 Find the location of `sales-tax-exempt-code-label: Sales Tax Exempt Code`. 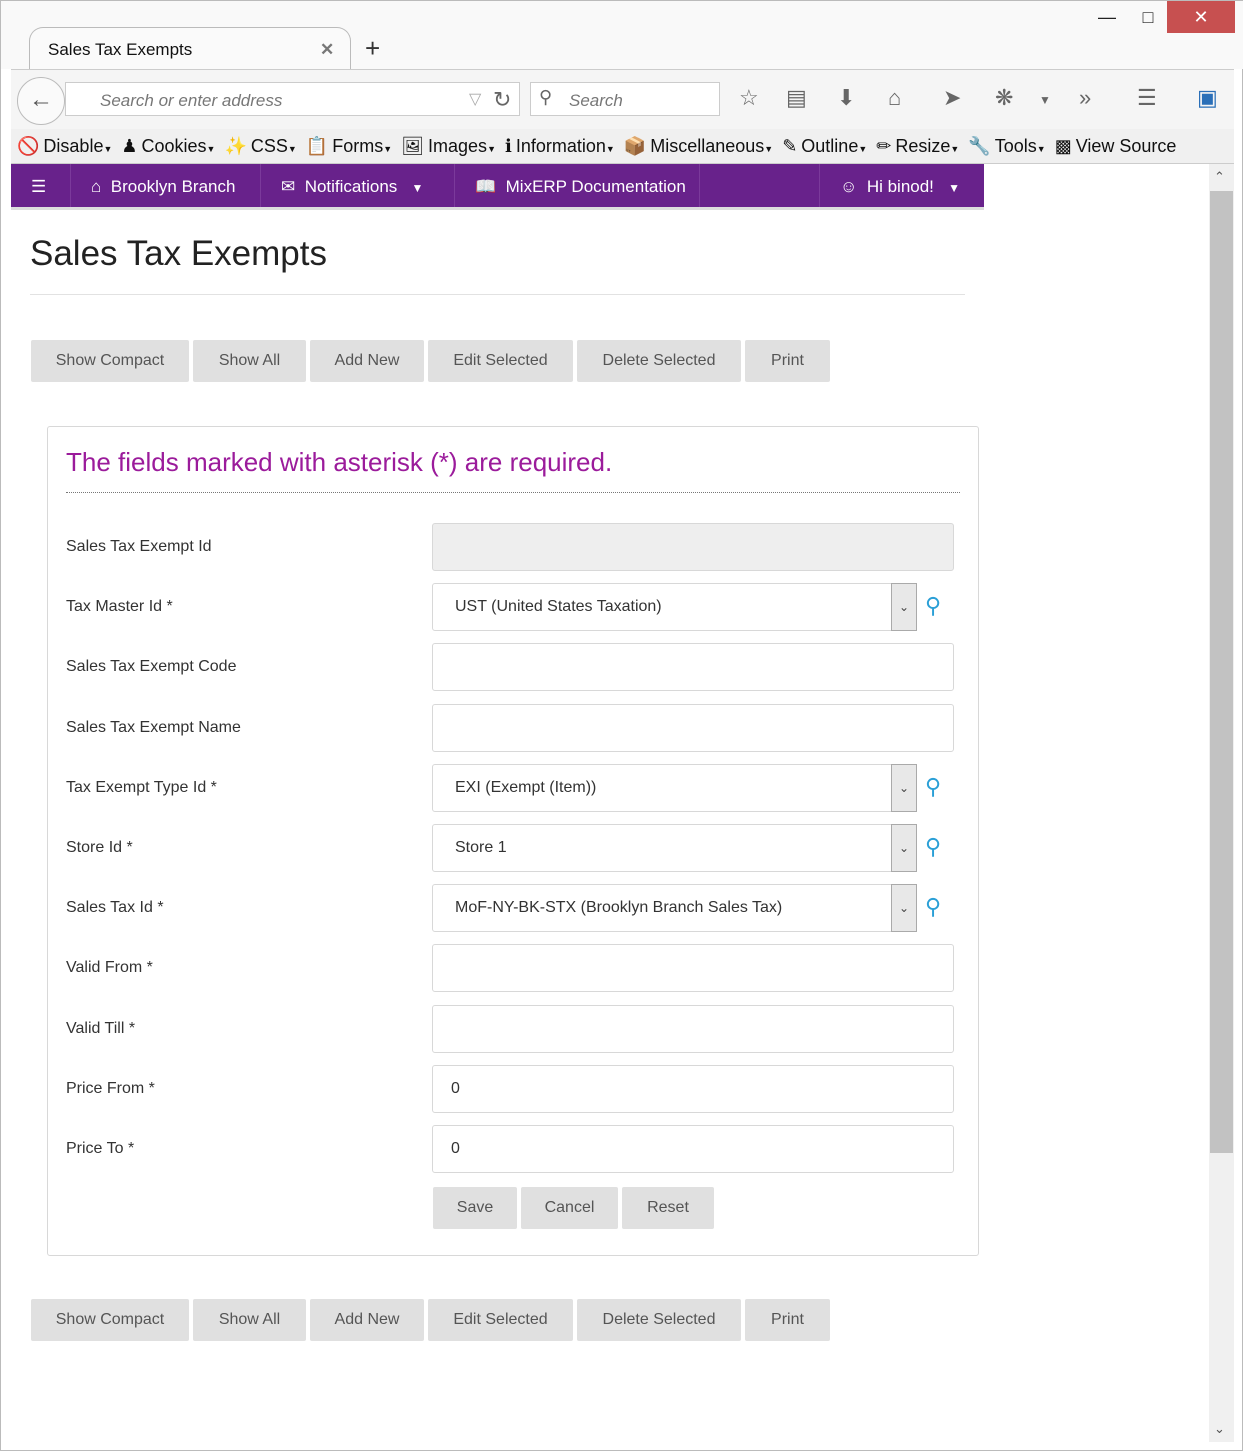

sales-tax-exempt-code-label: Sales Tax Exempt Code is located at coordinates (151, 667).